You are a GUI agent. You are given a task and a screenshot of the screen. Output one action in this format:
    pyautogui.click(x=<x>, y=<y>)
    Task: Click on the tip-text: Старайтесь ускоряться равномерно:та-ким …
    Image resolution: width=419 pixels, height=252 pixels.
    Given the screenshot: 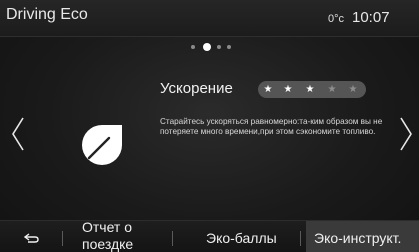 What is the action you would take?
    pyautogui.click(x=271, y=126)
    